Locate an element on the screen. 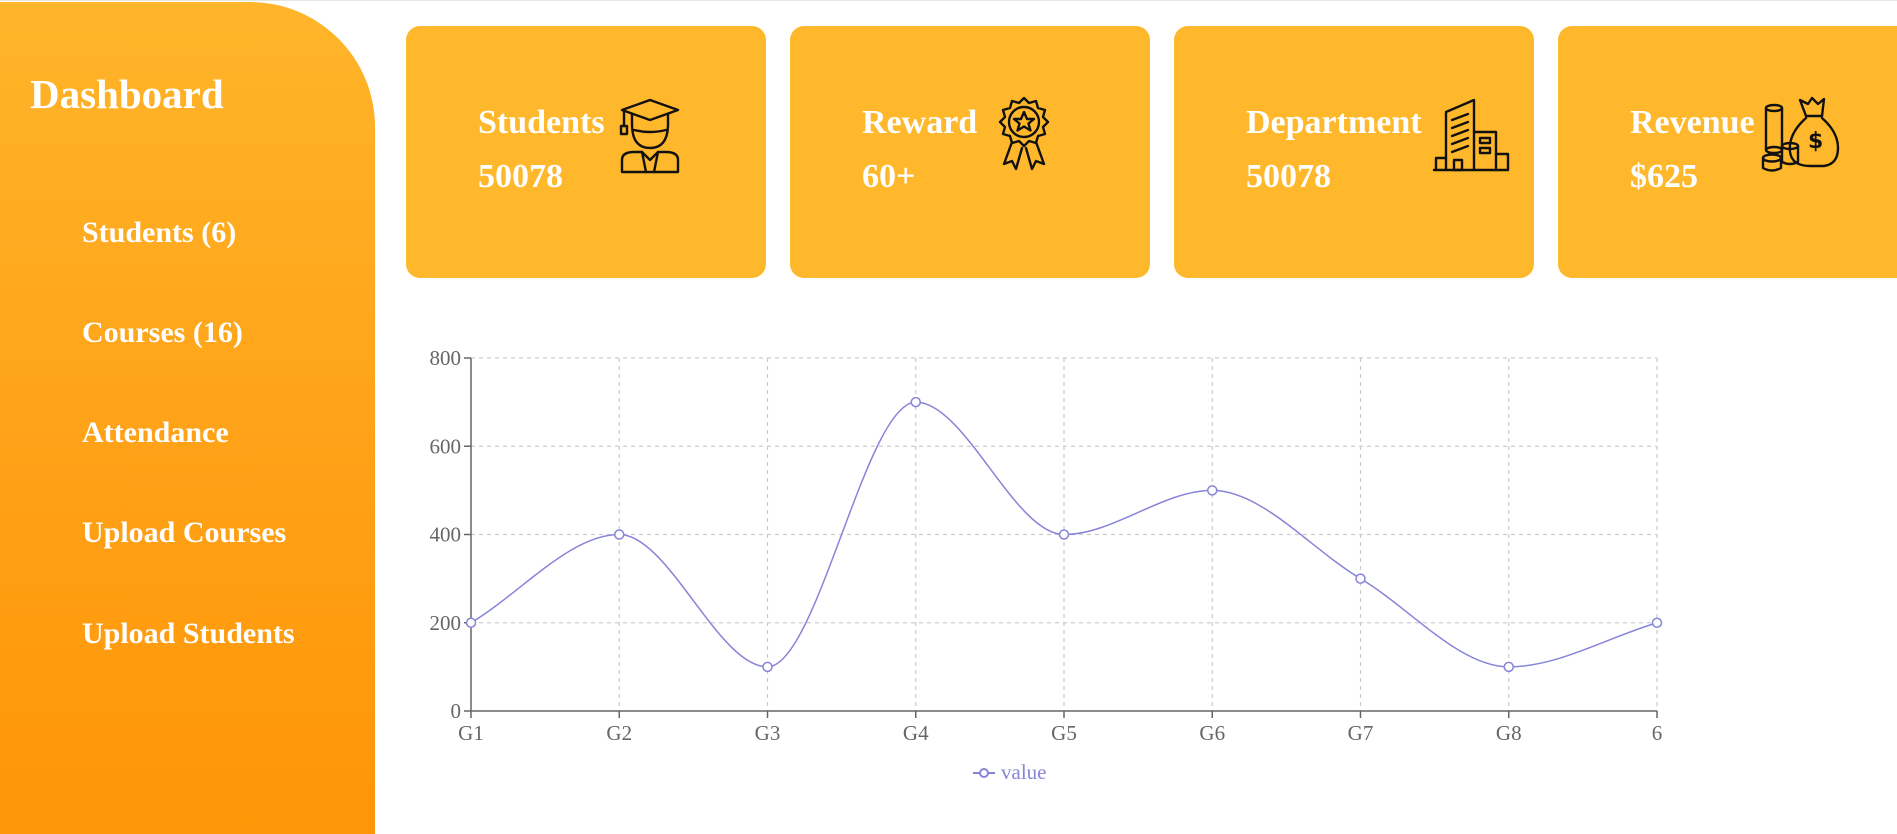  x-tick-label: 6 is located at coordinates (1657, 733).